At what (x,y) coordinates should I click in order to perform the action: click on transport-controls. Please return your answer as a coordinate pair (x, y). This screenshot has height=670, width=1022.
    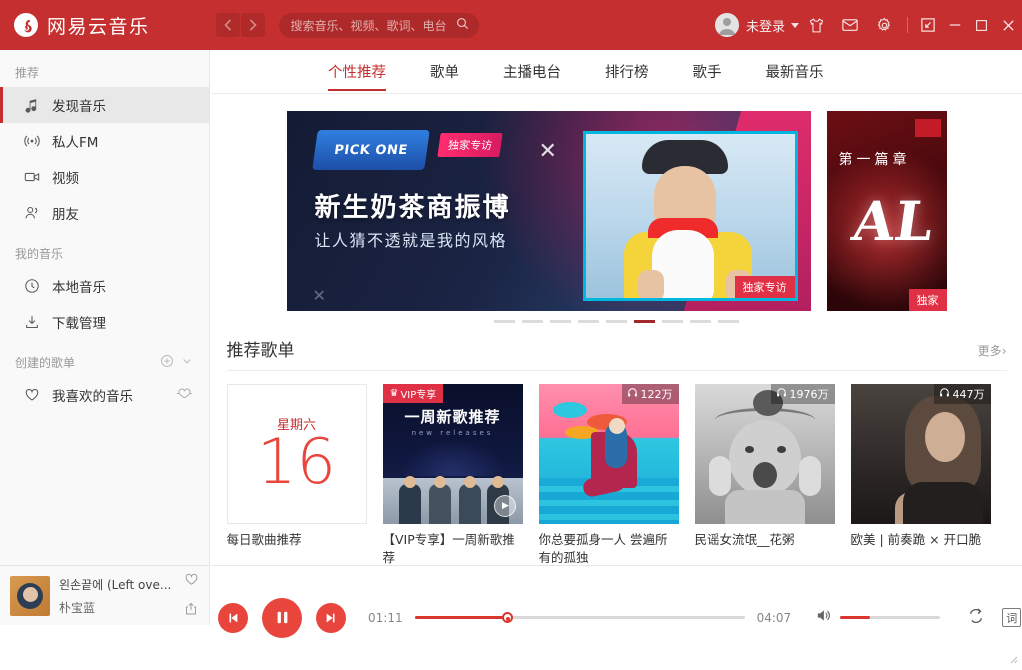
    Looking at the image, I should click on (282, 617).